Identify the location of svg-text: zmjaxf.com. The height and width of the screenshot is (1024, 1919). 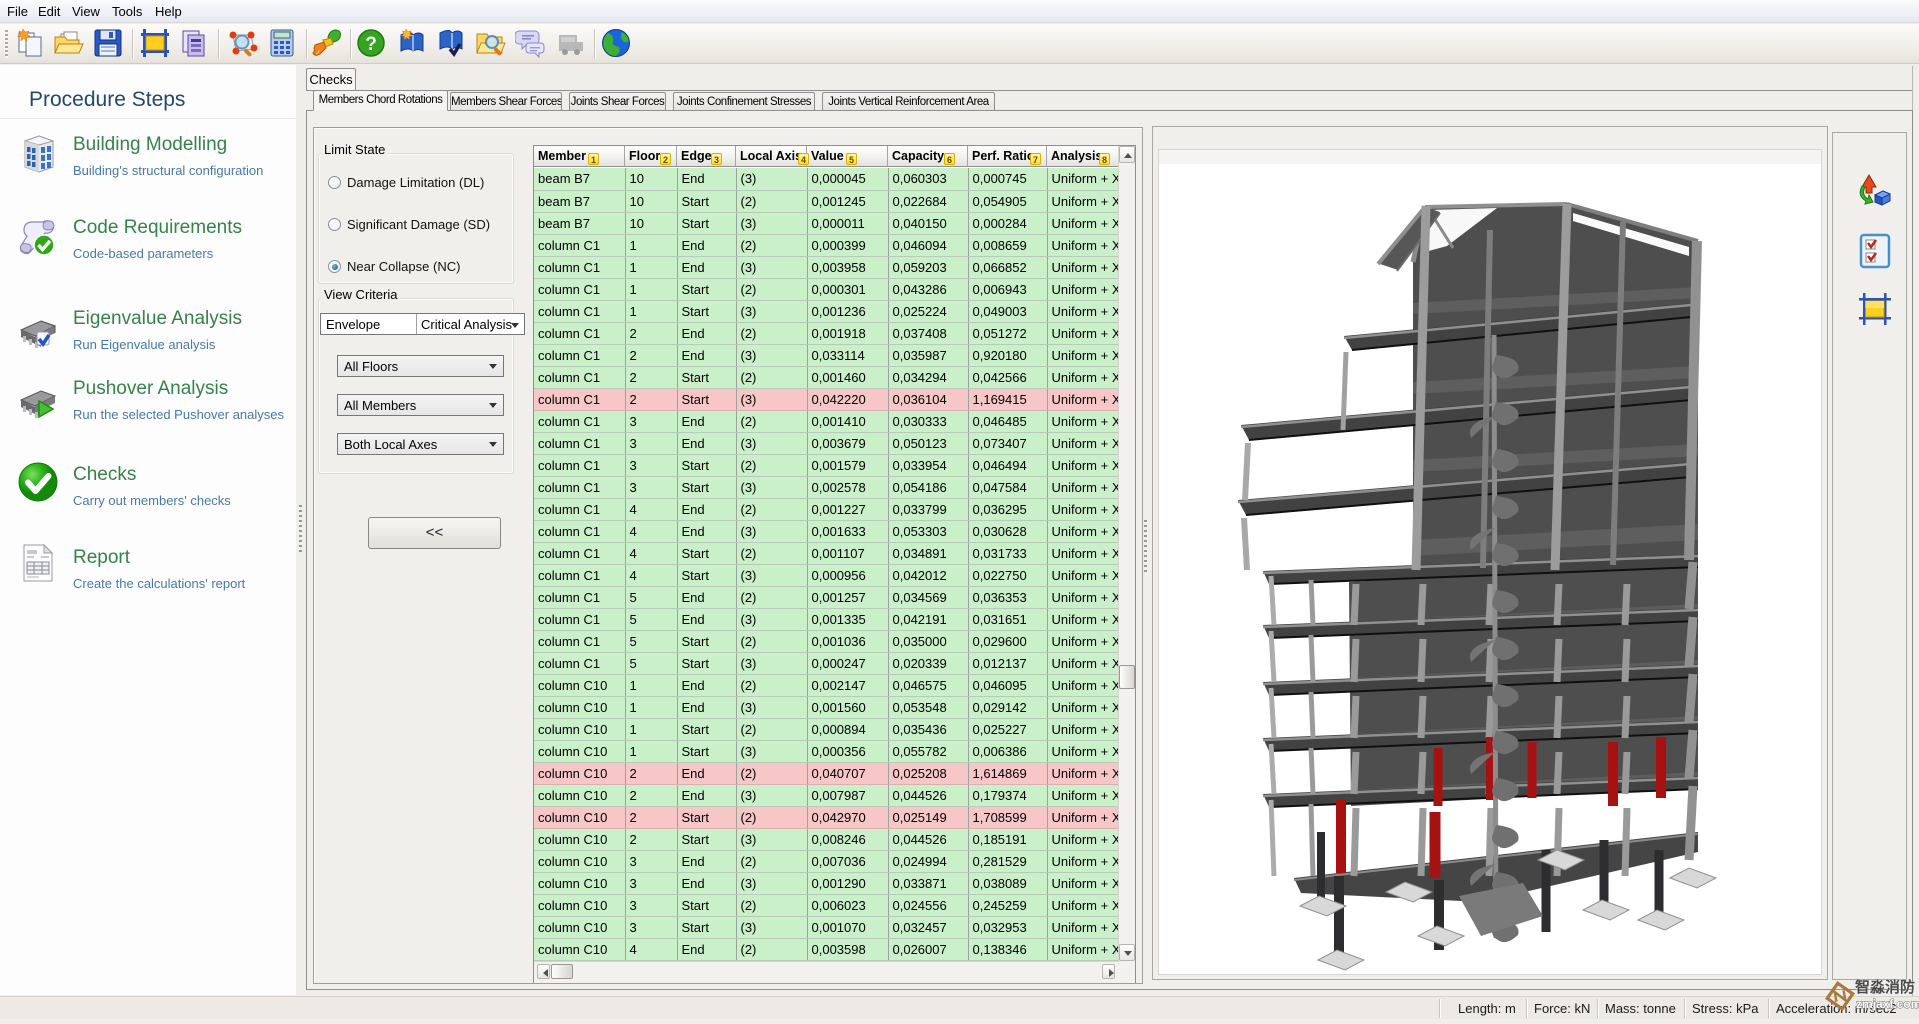
(1887, 1004).